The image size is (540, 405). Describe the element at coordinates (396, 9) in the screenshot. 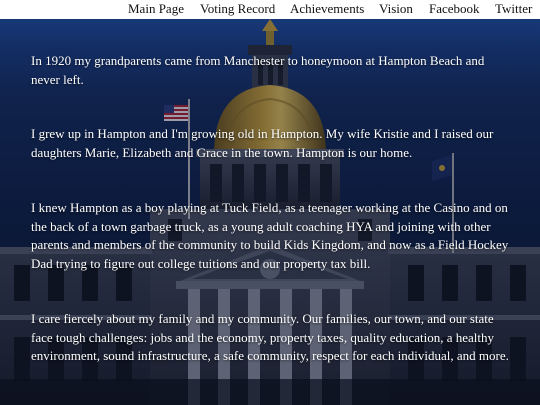

I see `nav-link-vision: Vision` at that location.